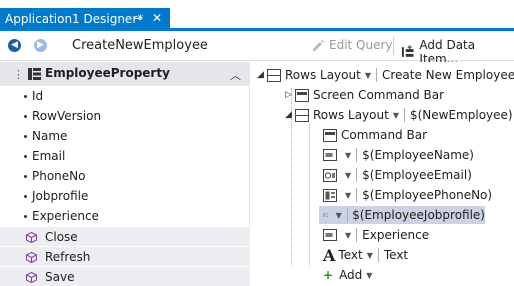 The width and height of the screenshot is (514, 286). Describe the element at coordinates (67, 116) in the screenshot. I see `property-label: RowVersion` at that location.